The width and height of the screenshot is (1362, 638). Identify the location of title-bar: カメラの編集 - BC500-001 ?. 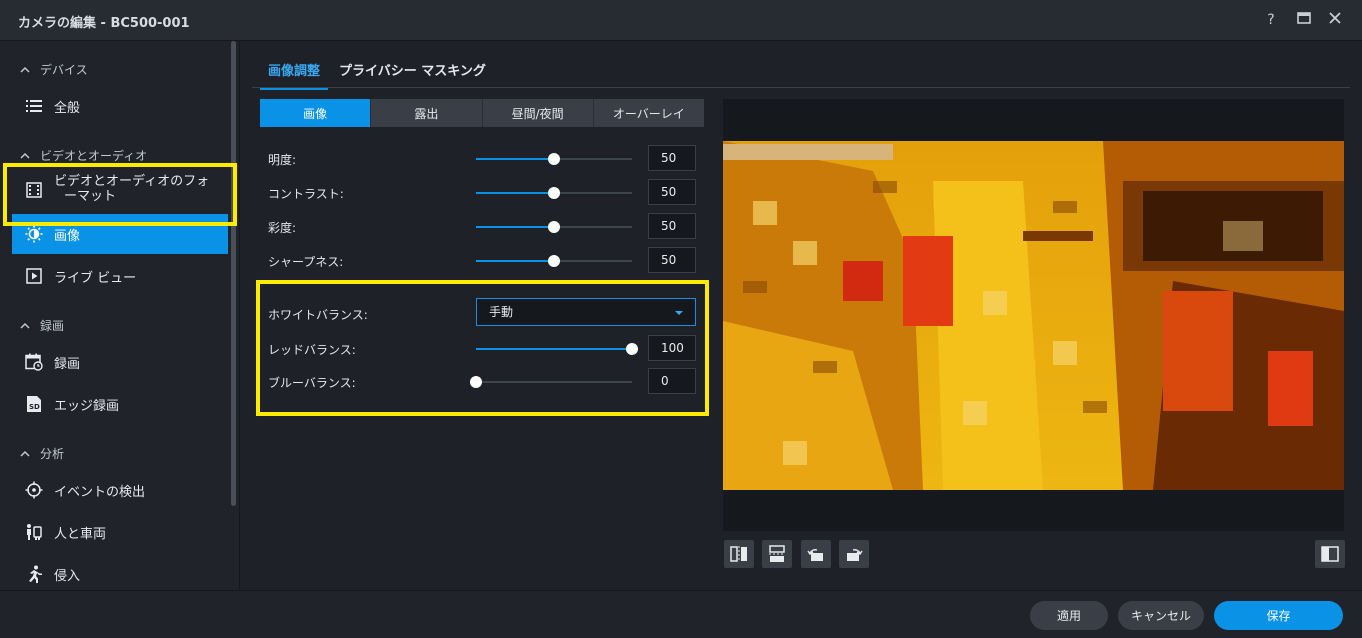
(681, 20).